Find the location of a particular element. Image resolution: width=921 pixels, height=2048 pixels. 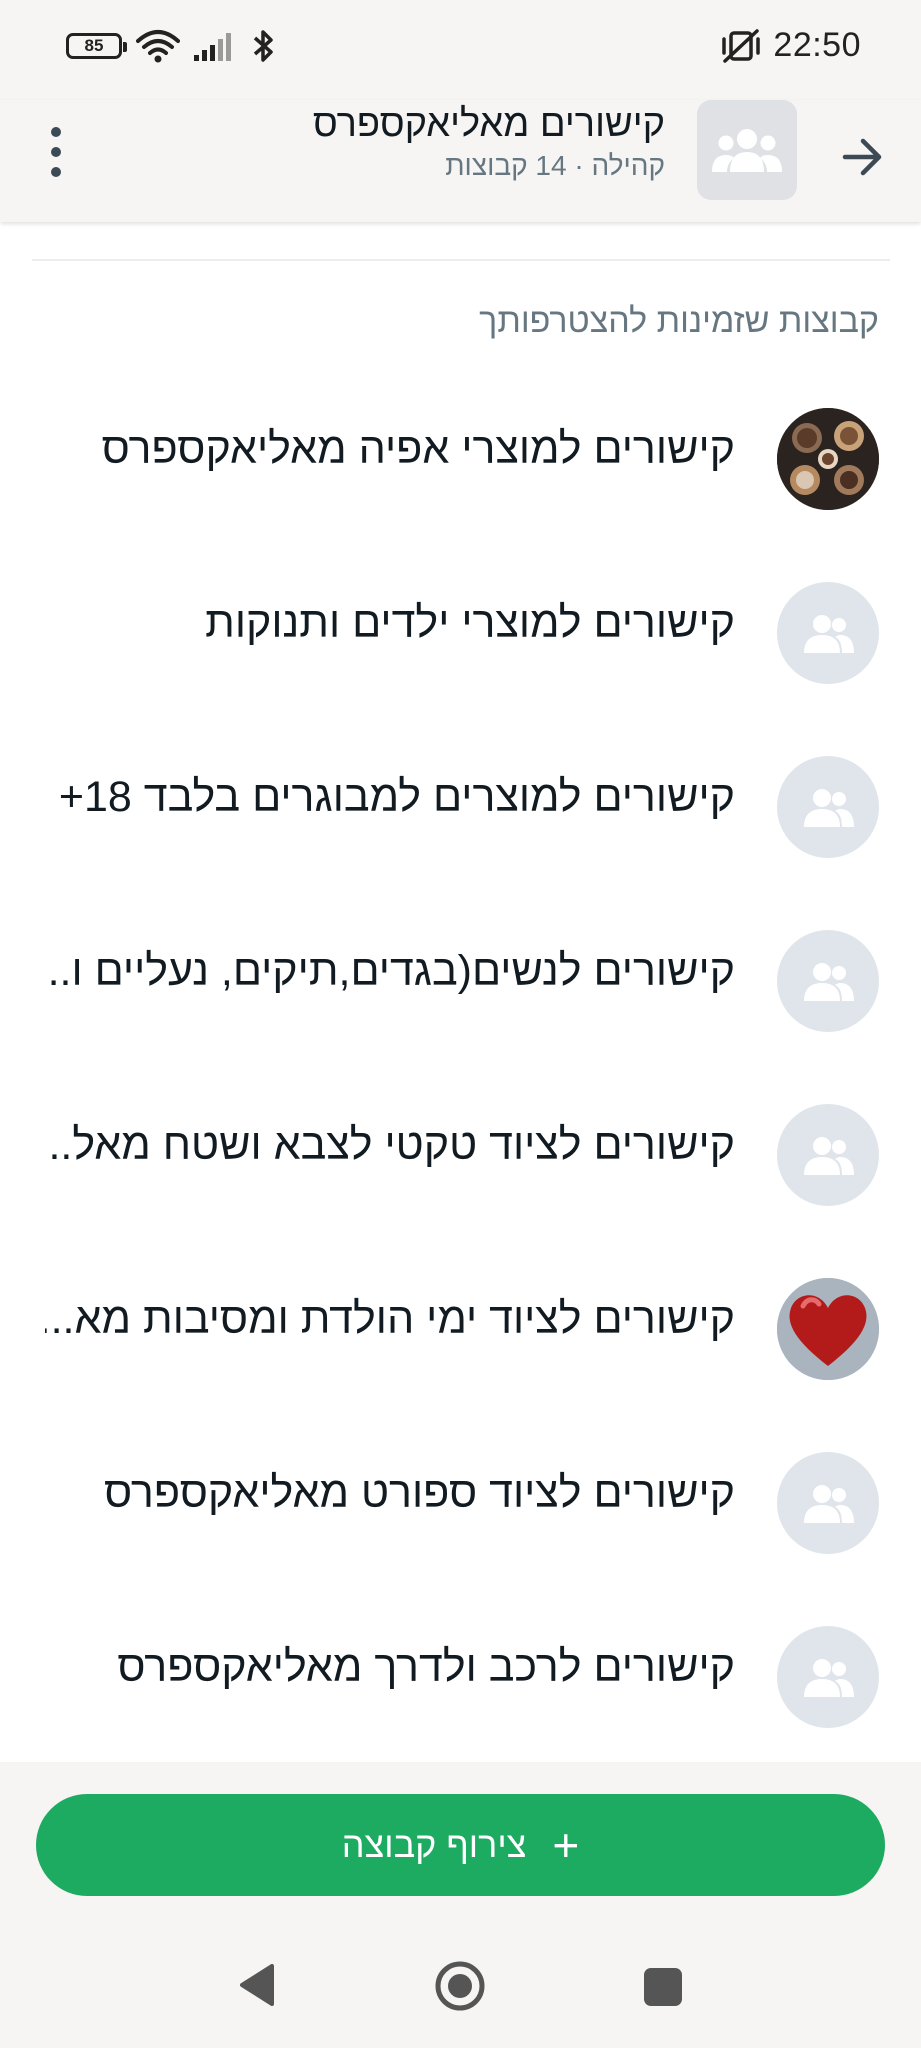

nav-recents-icon is located at coordinates (663, 1987).